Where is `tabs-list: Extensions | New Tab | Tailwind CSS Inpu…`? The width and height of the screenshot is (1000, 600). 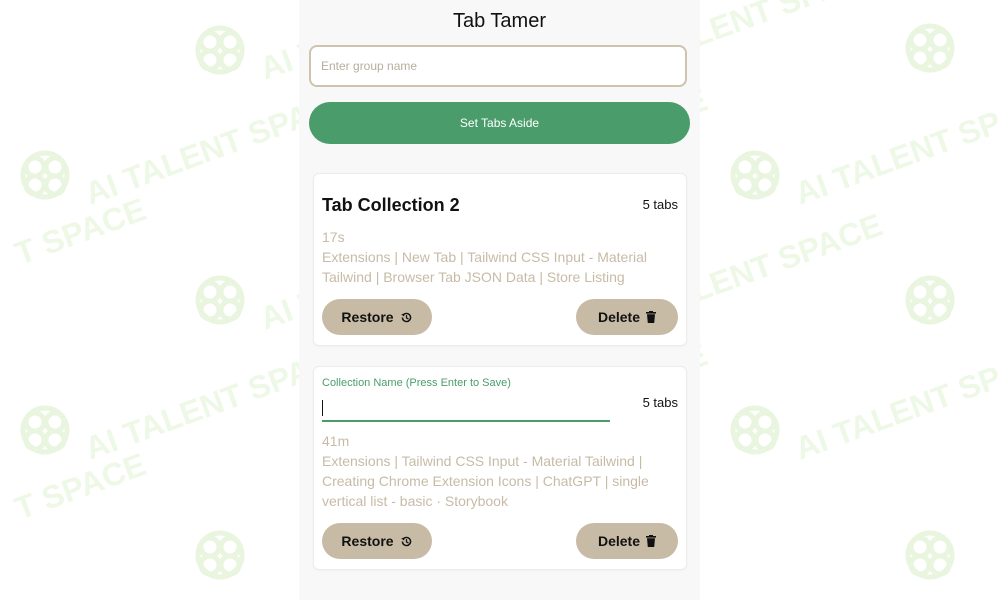 tabs-list: Extensions | New Tab | Tailwind CSS Inpu… is located at coordinates (485, 267).